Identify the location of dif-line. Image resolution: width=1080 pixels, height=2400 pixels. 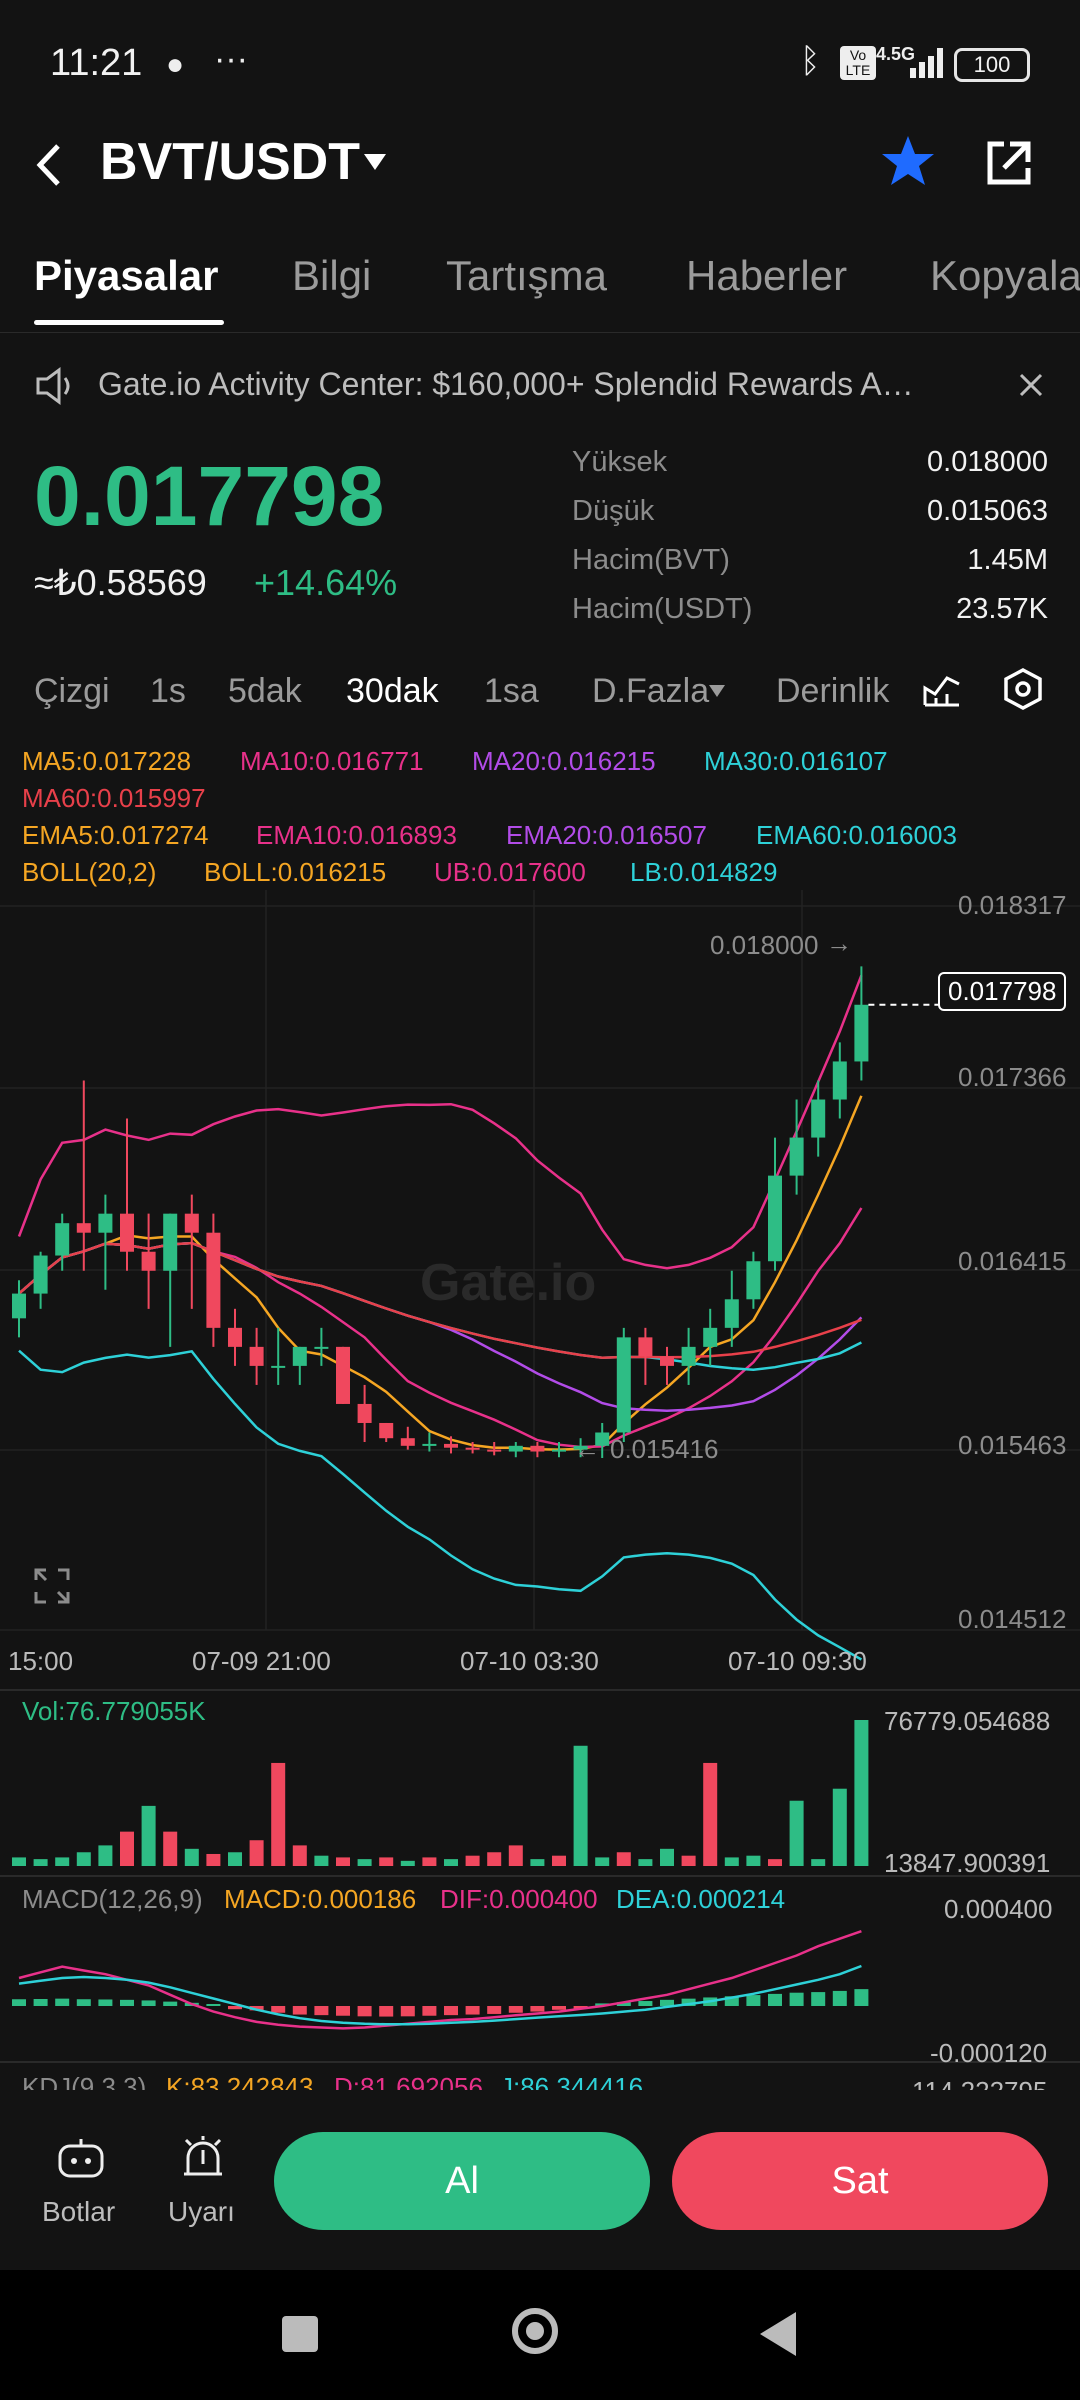
(440, 1980).